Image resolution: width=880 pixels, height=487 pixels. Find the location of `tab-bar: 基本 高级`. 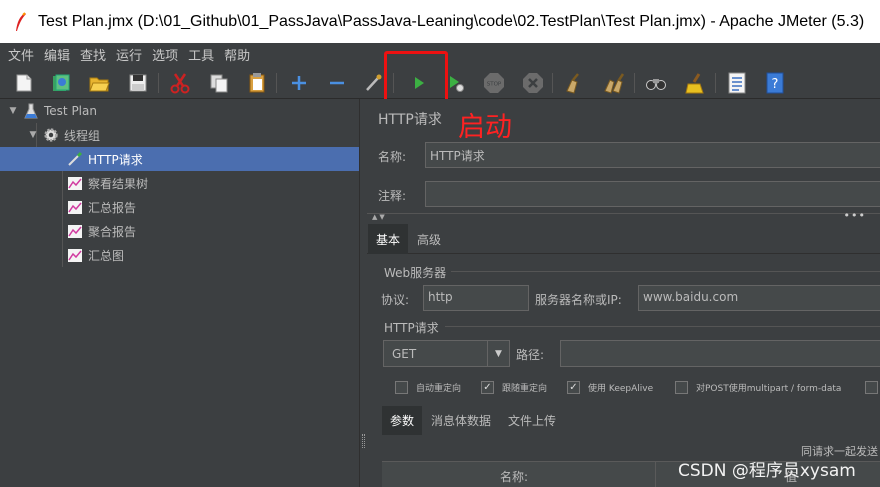

tab-bar: 基本 高级 is located at coordinates (623, 239).